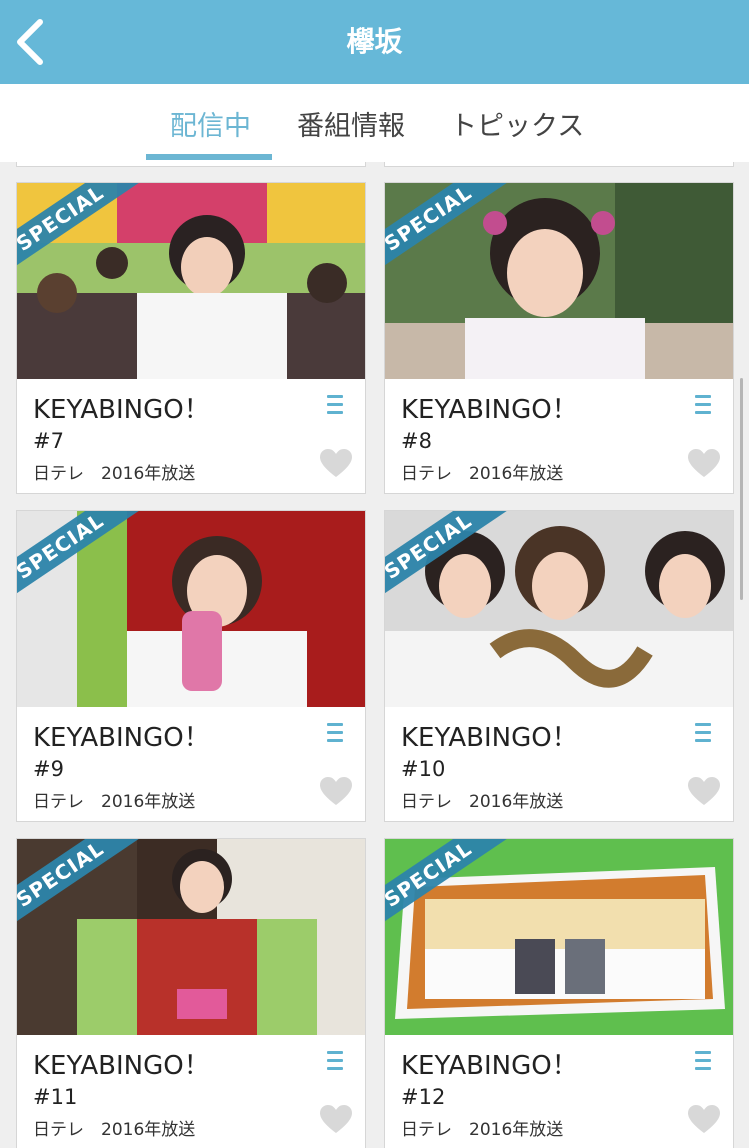 The width and height of the screenshot is (749, 1148). I want to click on back-button, so click(32, 42).